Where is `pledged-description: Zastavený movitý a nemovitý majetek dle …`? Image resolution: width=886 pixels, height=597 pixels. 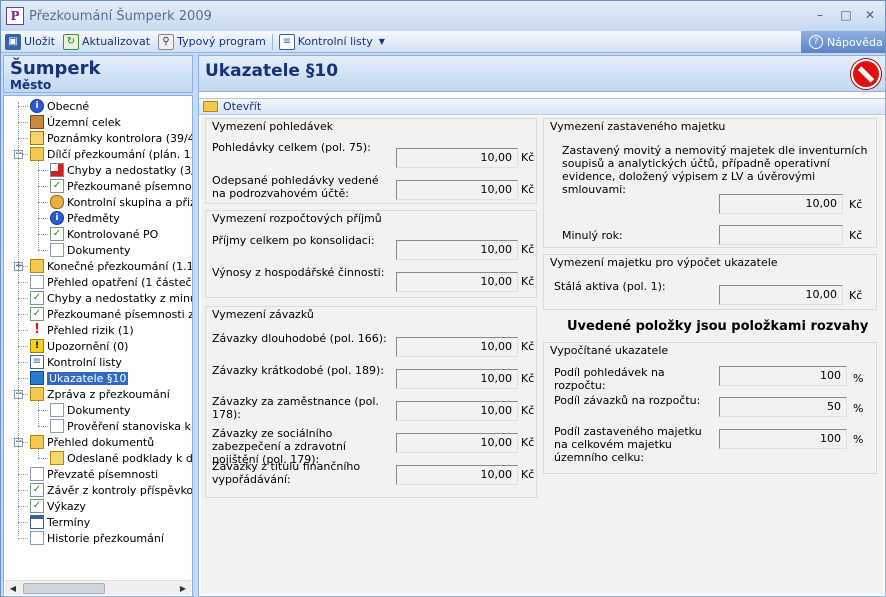 pledged-description: Zastavený movitý a nemovitý majetek dle … is located at coordinates (715, 170).